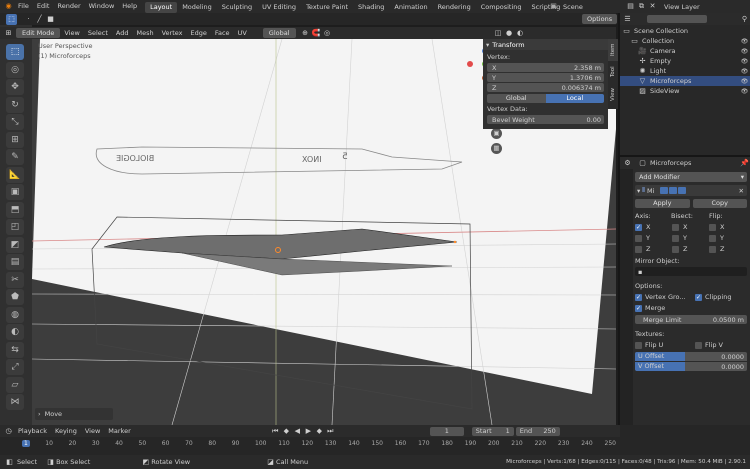  Describe the element at coordinates (15, 52) in the screenshot. I see `select-box-tool-icon: ⬚` at that location.